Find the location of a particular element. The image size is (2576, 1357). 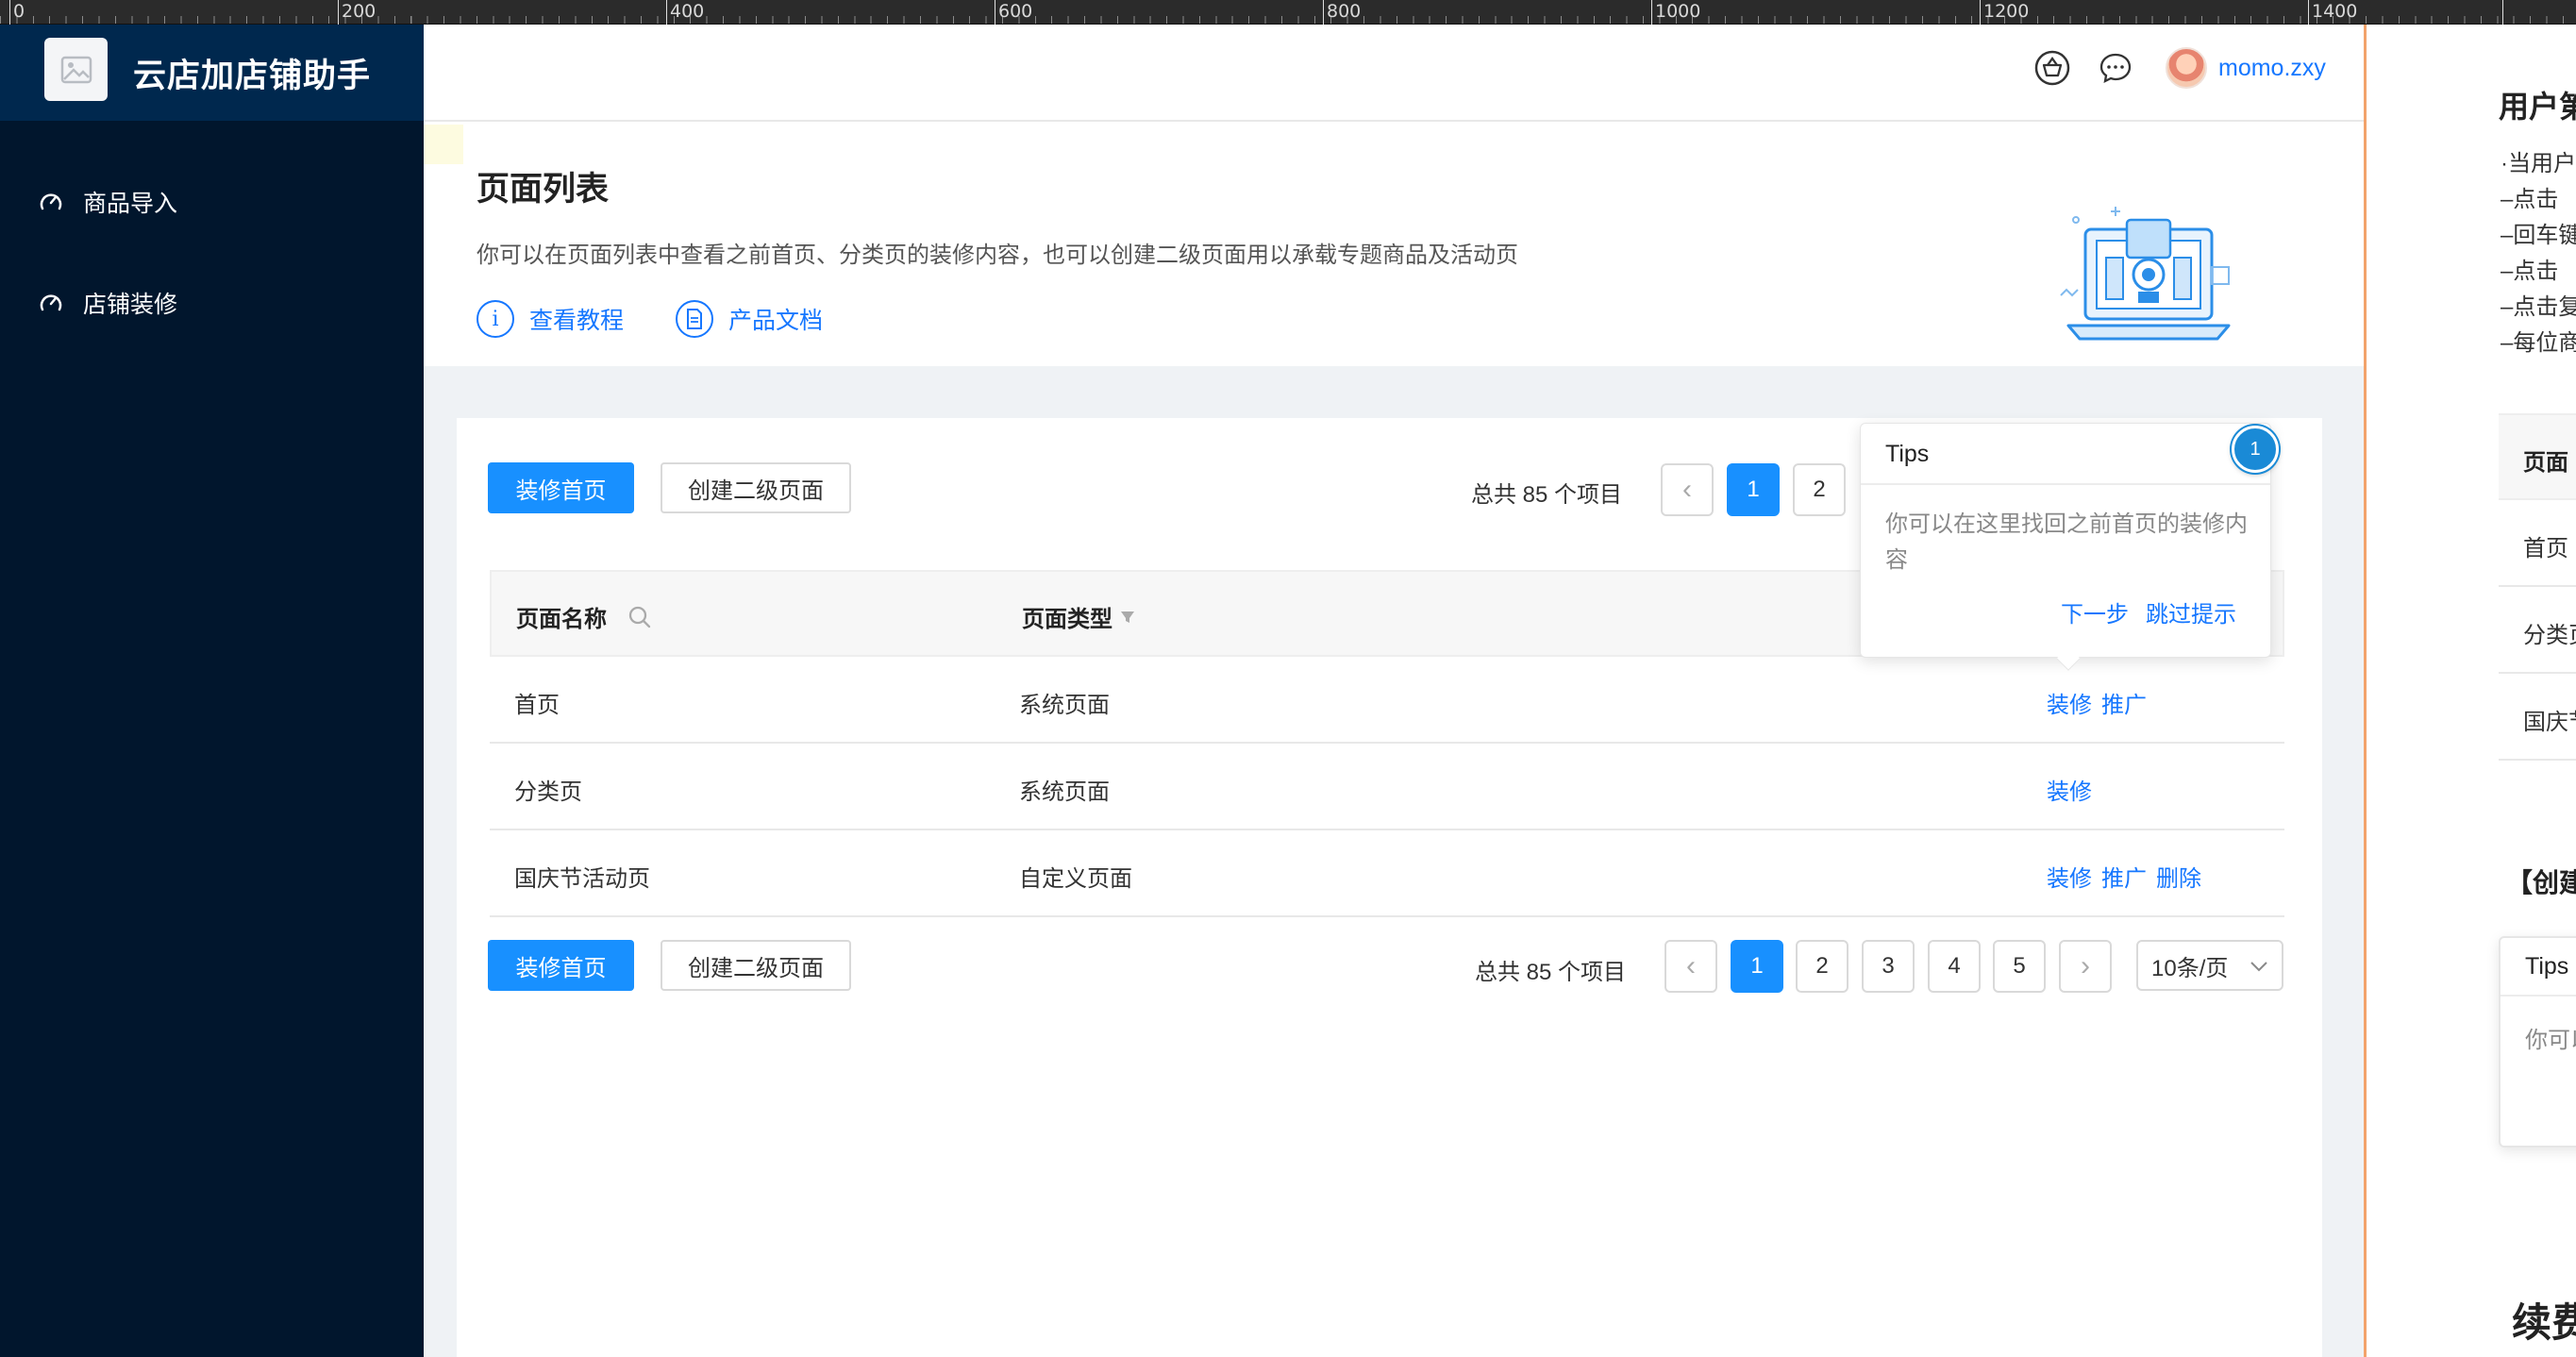

delete-link: 删除 is located at coordinates (2178, 877).